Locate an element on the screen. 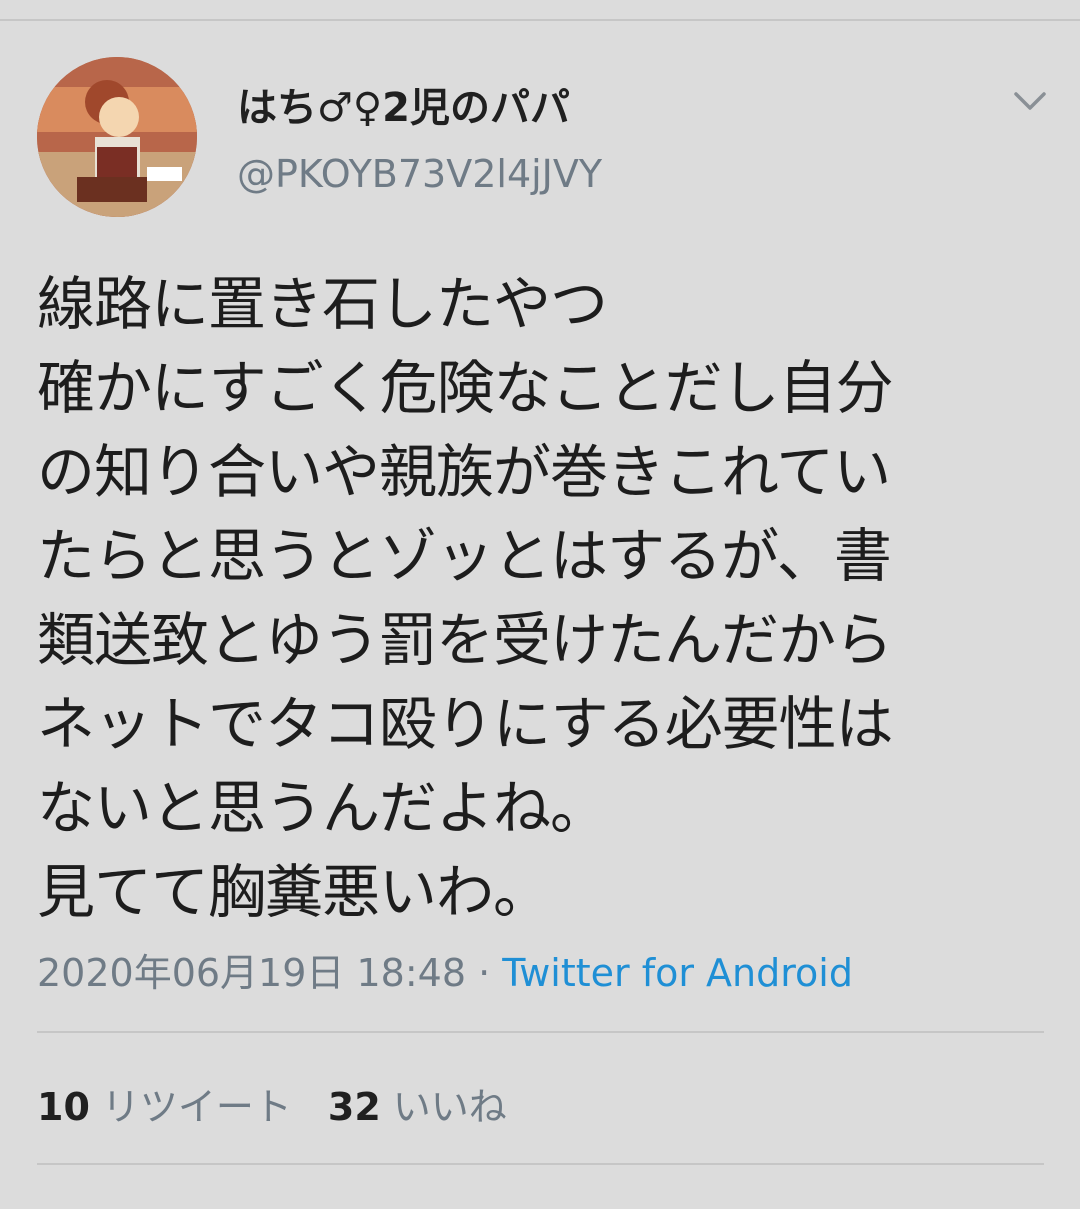  tweet-timestamp: 2020年06月19日 18:48 is located at coordinates (251, 973).